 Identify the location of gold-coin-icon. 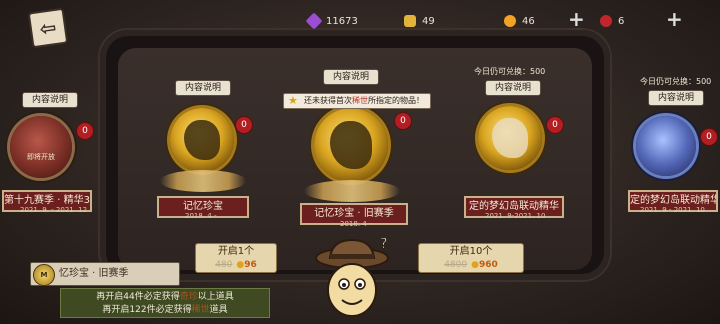
(510, 21).